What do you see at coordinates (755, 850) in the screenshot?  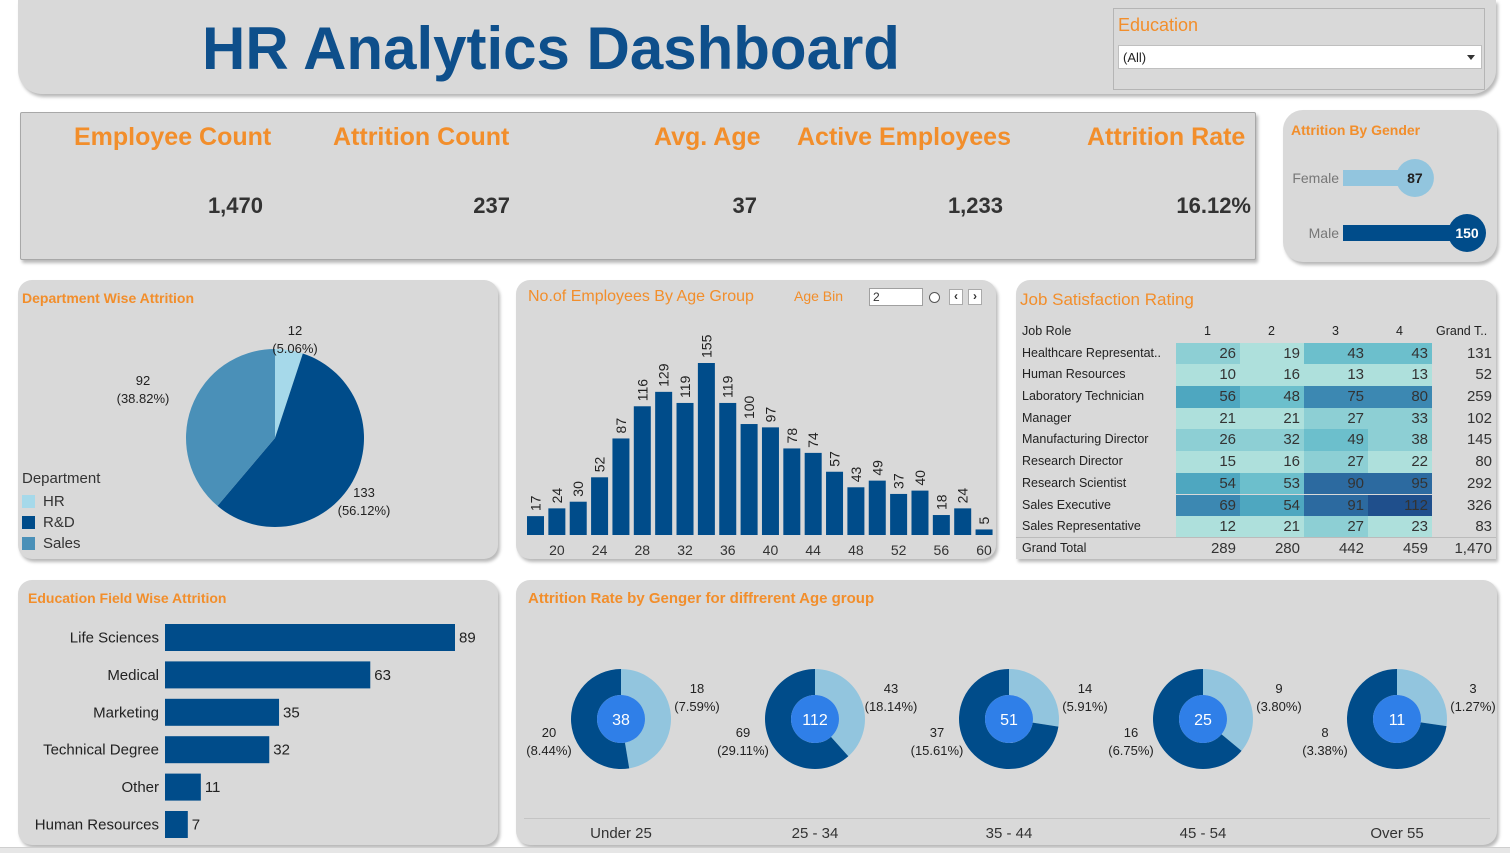 I see `bottom-scroll-strip` at bounding box center [755, 850].